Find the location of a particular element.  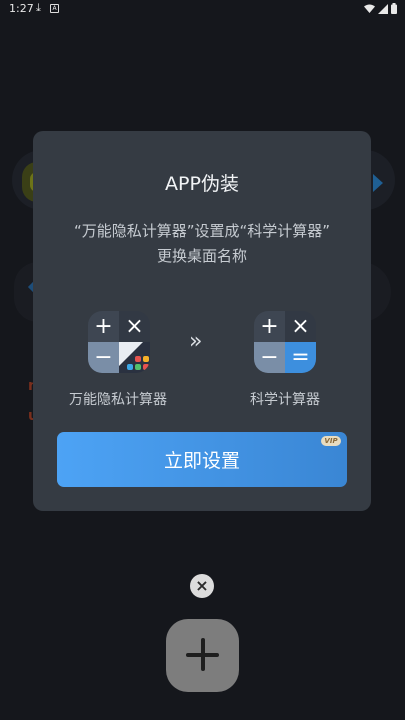

set-now-button: 立即设置 VIP is located at coordinates (202, 459).